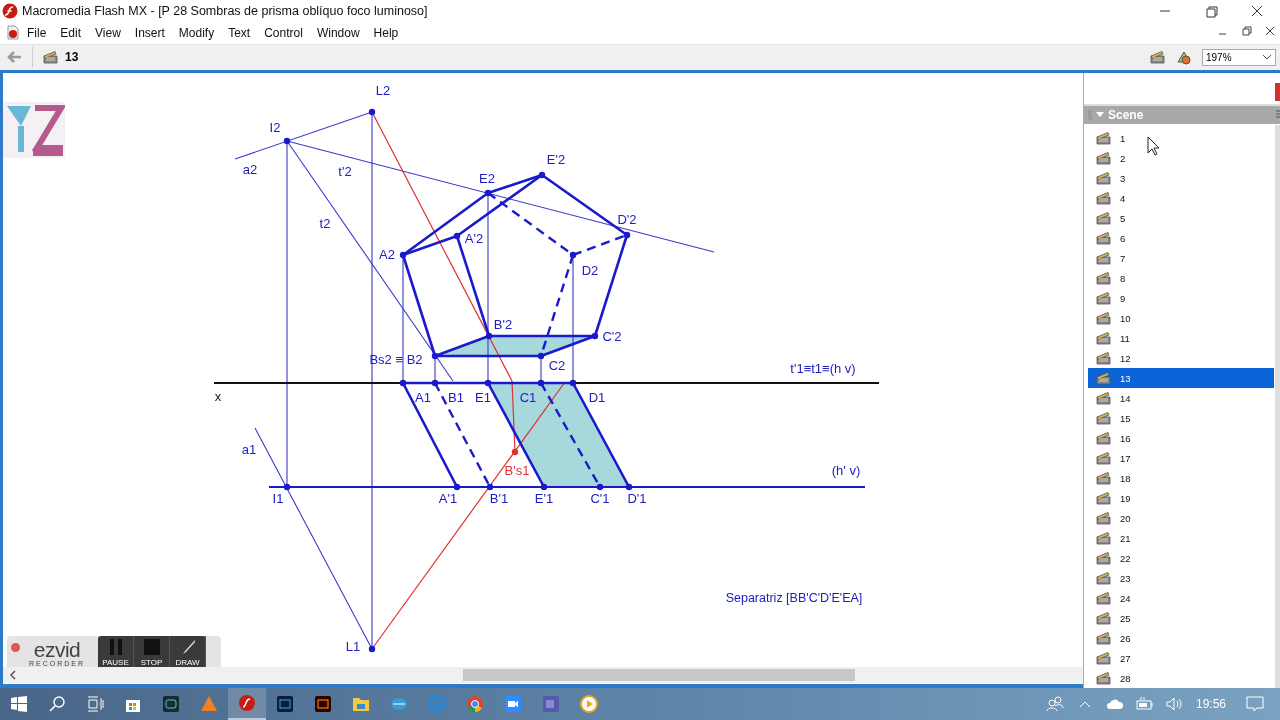 The image size is (1280, 720). Describe the element at coordinates (218, 396) in the screenshot. I see `axis-label: x` at that location.